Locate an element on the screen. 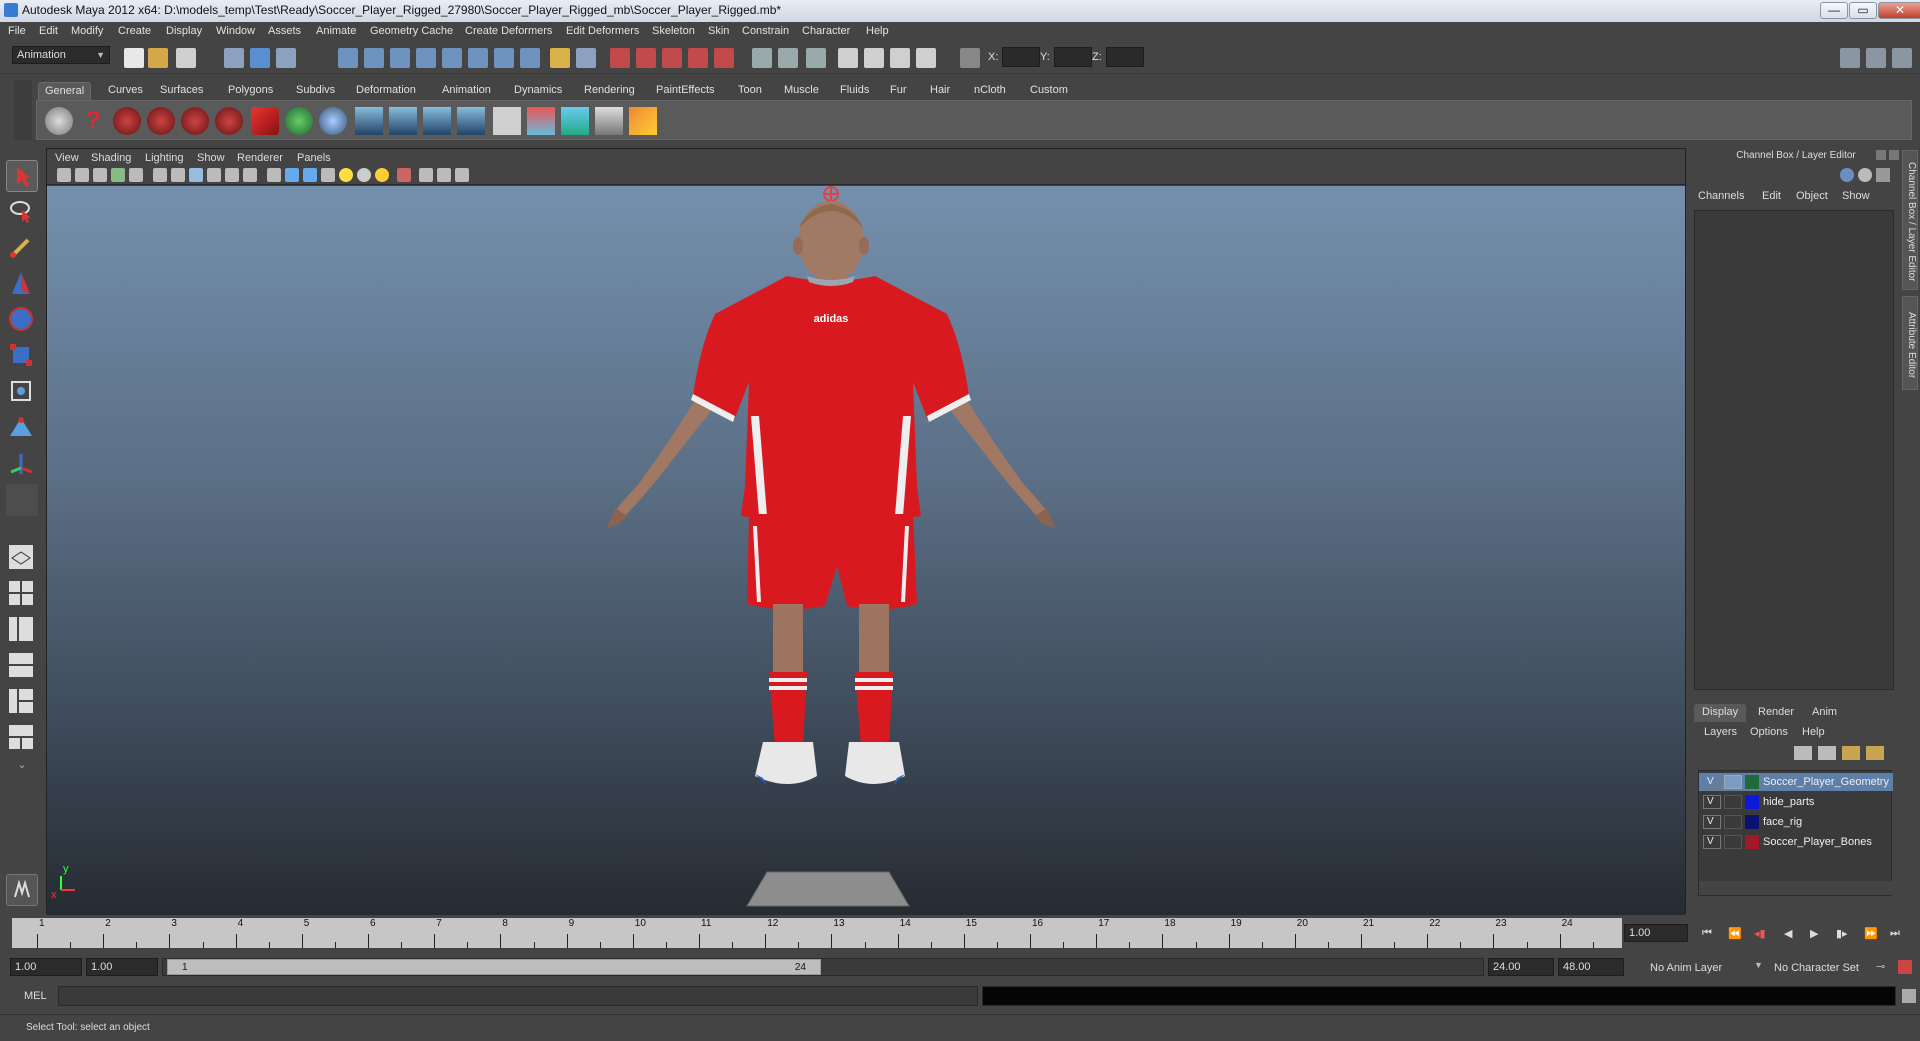 The width and height of the screenshot is (1920, 1041). backface-cull-icon is located at coordinates (462, 175).